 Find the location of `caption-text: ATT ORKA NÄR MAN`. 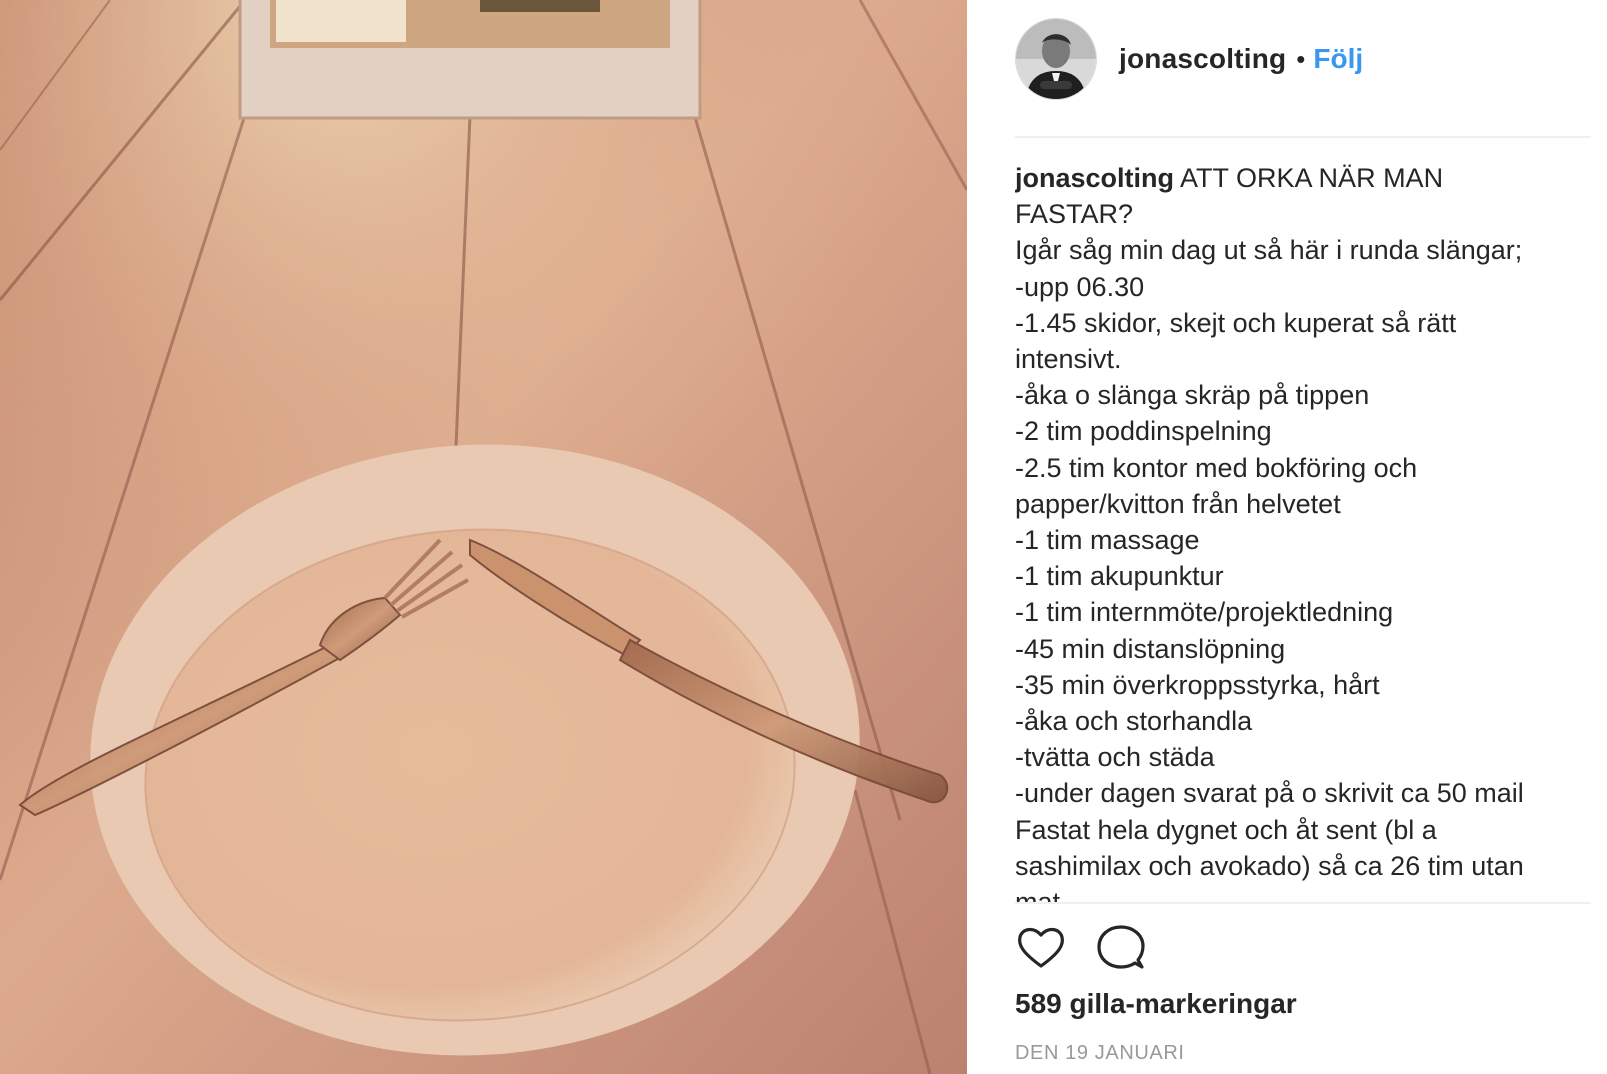

caption-text: ATT ORKA NÄR MAN is located at coordinates (1309, 178).